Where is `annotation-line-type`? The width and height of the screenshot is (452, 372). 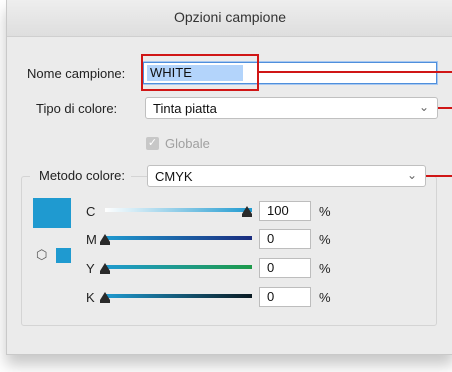 annotation-line-type is located at coordinates (445, 108).